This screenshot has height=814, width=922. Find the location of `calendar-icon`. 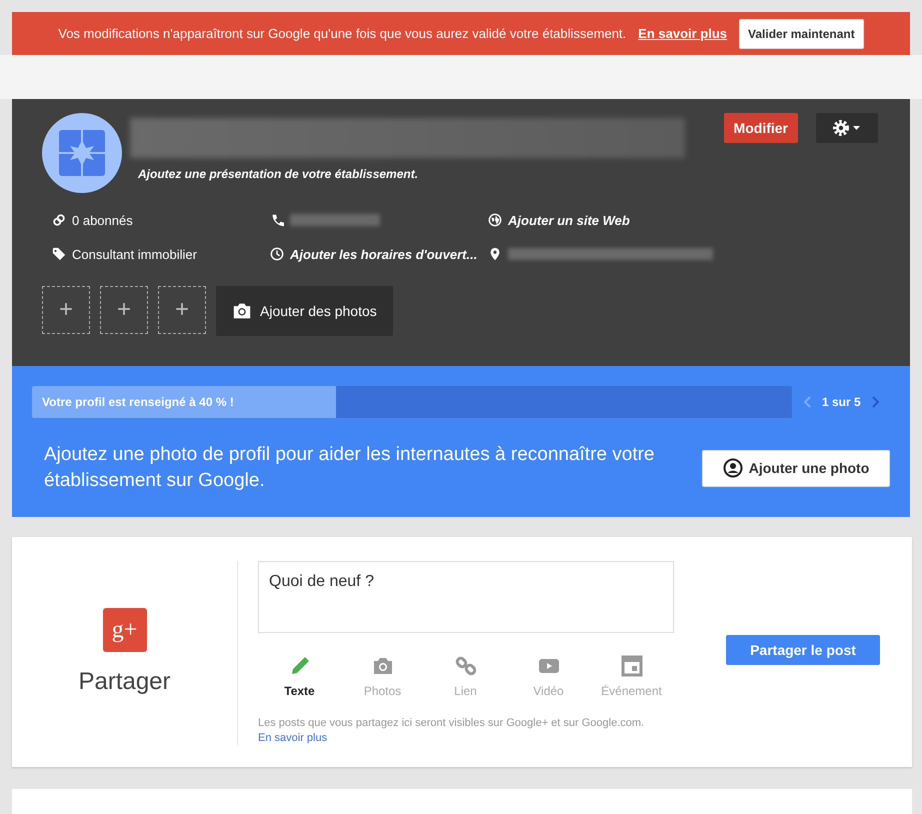

calendar-icon is located at coordinates (632, 666).